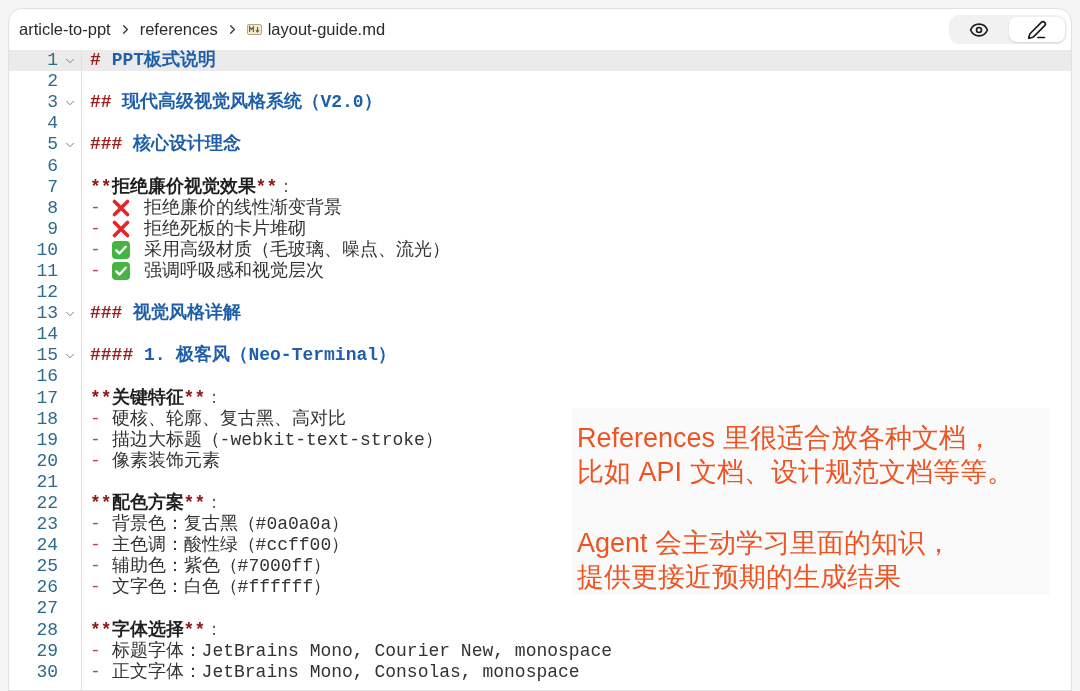  I want to click on line-number: 10, so click(46, 250).